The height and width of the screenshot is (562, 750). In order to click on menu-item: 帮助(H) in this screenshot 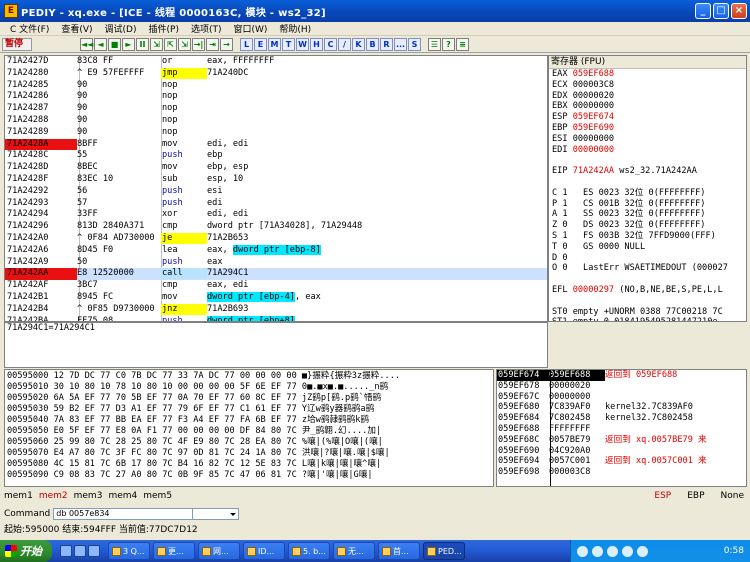, I will do `click(295, 28)`.